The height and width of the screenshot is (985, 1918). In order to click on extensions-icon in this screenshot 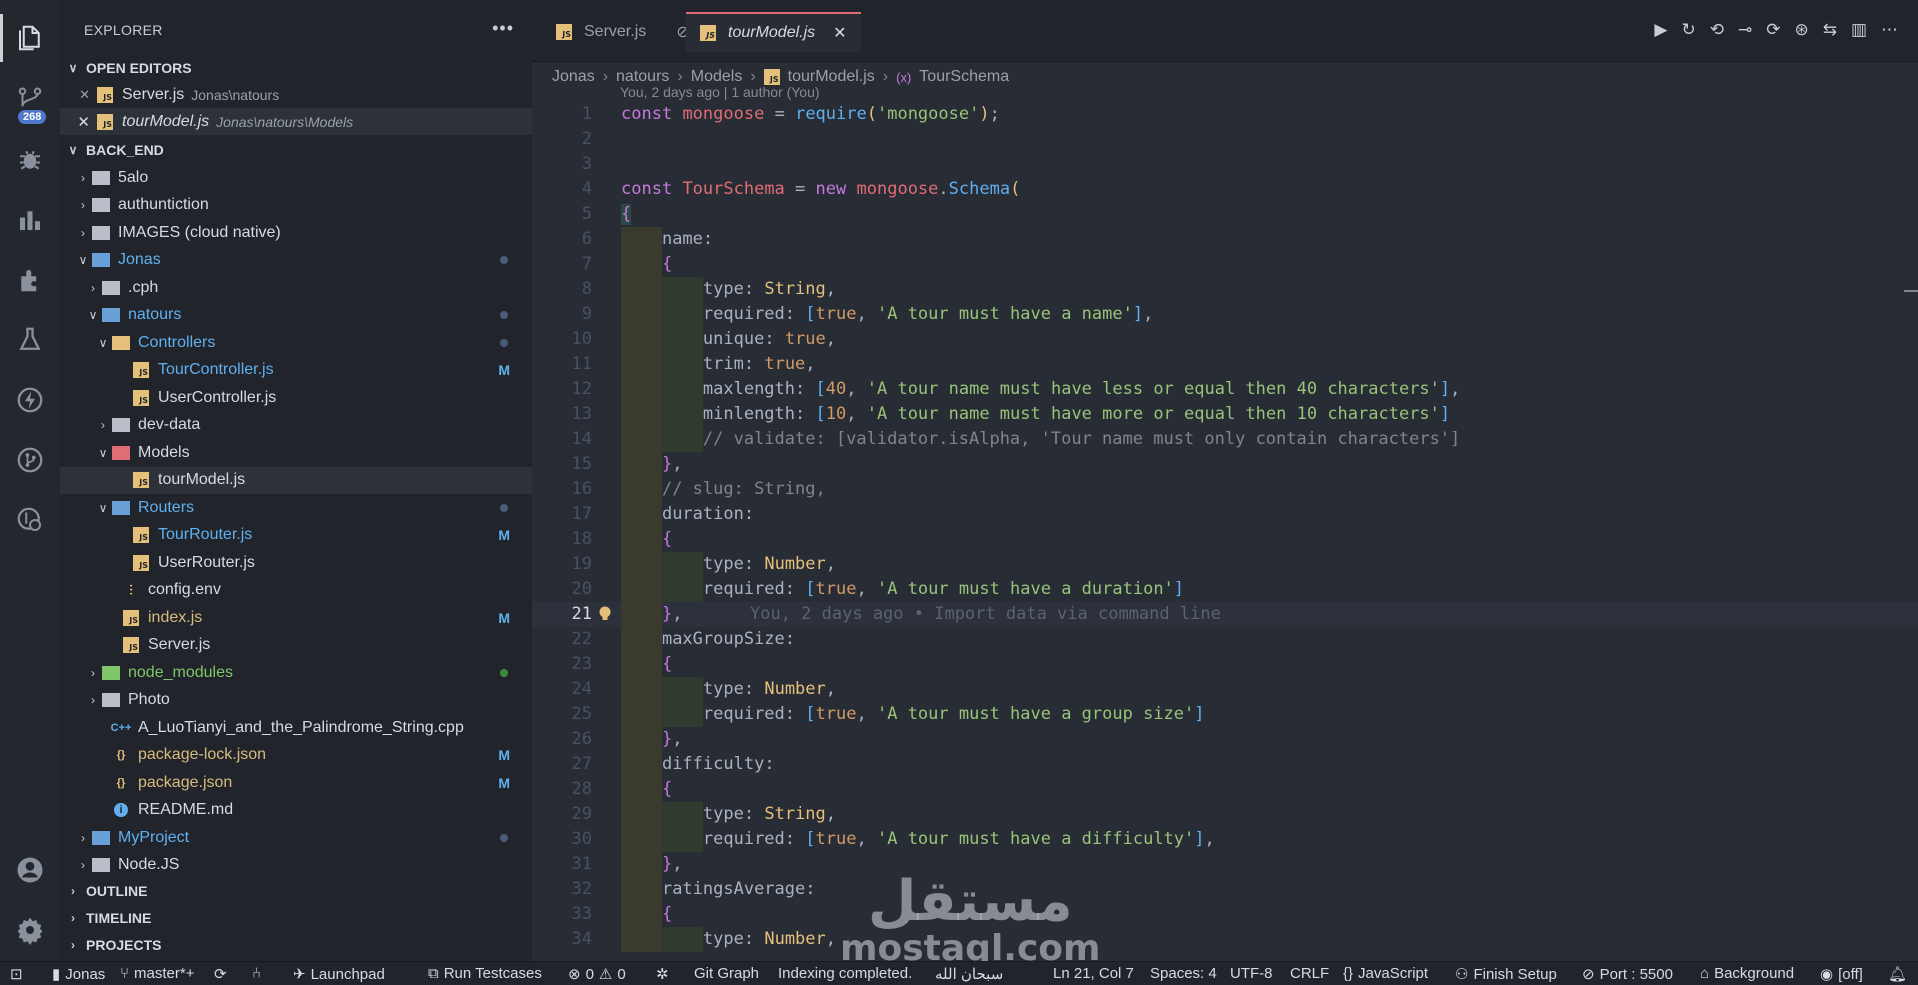, I will do `click(30, 280)`.